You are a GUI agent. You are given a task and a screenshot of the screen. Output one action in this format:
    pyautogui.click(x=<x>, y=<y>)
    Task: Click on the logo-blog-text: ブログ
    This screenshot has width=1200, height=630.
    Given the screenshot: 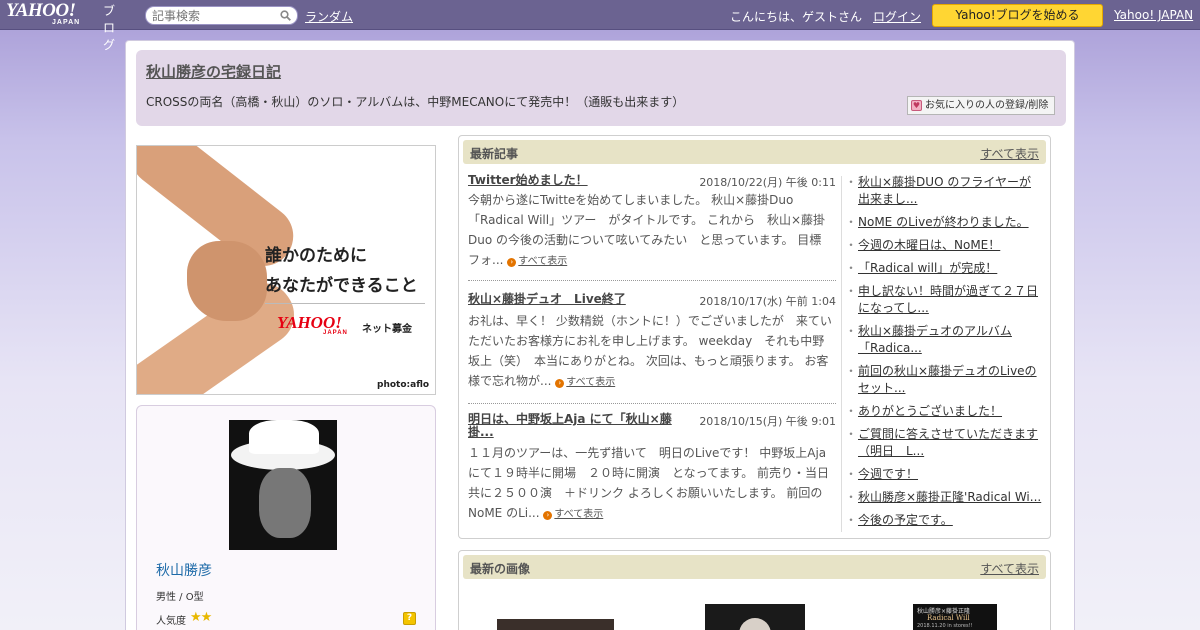 What is the action you would take?
    pyautogui.click(x=109, y=28)
    